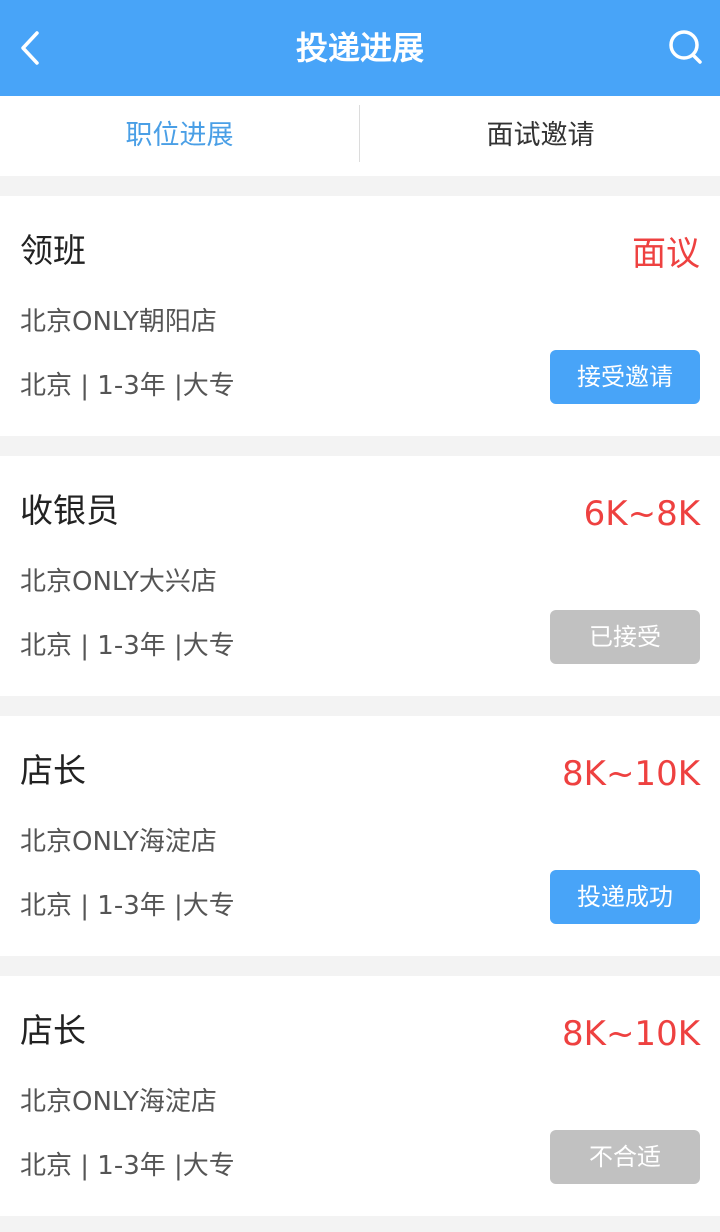 Image resolution: width=720 pixels, height=1232 pixels. Describe the element at coordinates (625, 897) in the screenshot. I see `status-button: 投递成功` at that location.